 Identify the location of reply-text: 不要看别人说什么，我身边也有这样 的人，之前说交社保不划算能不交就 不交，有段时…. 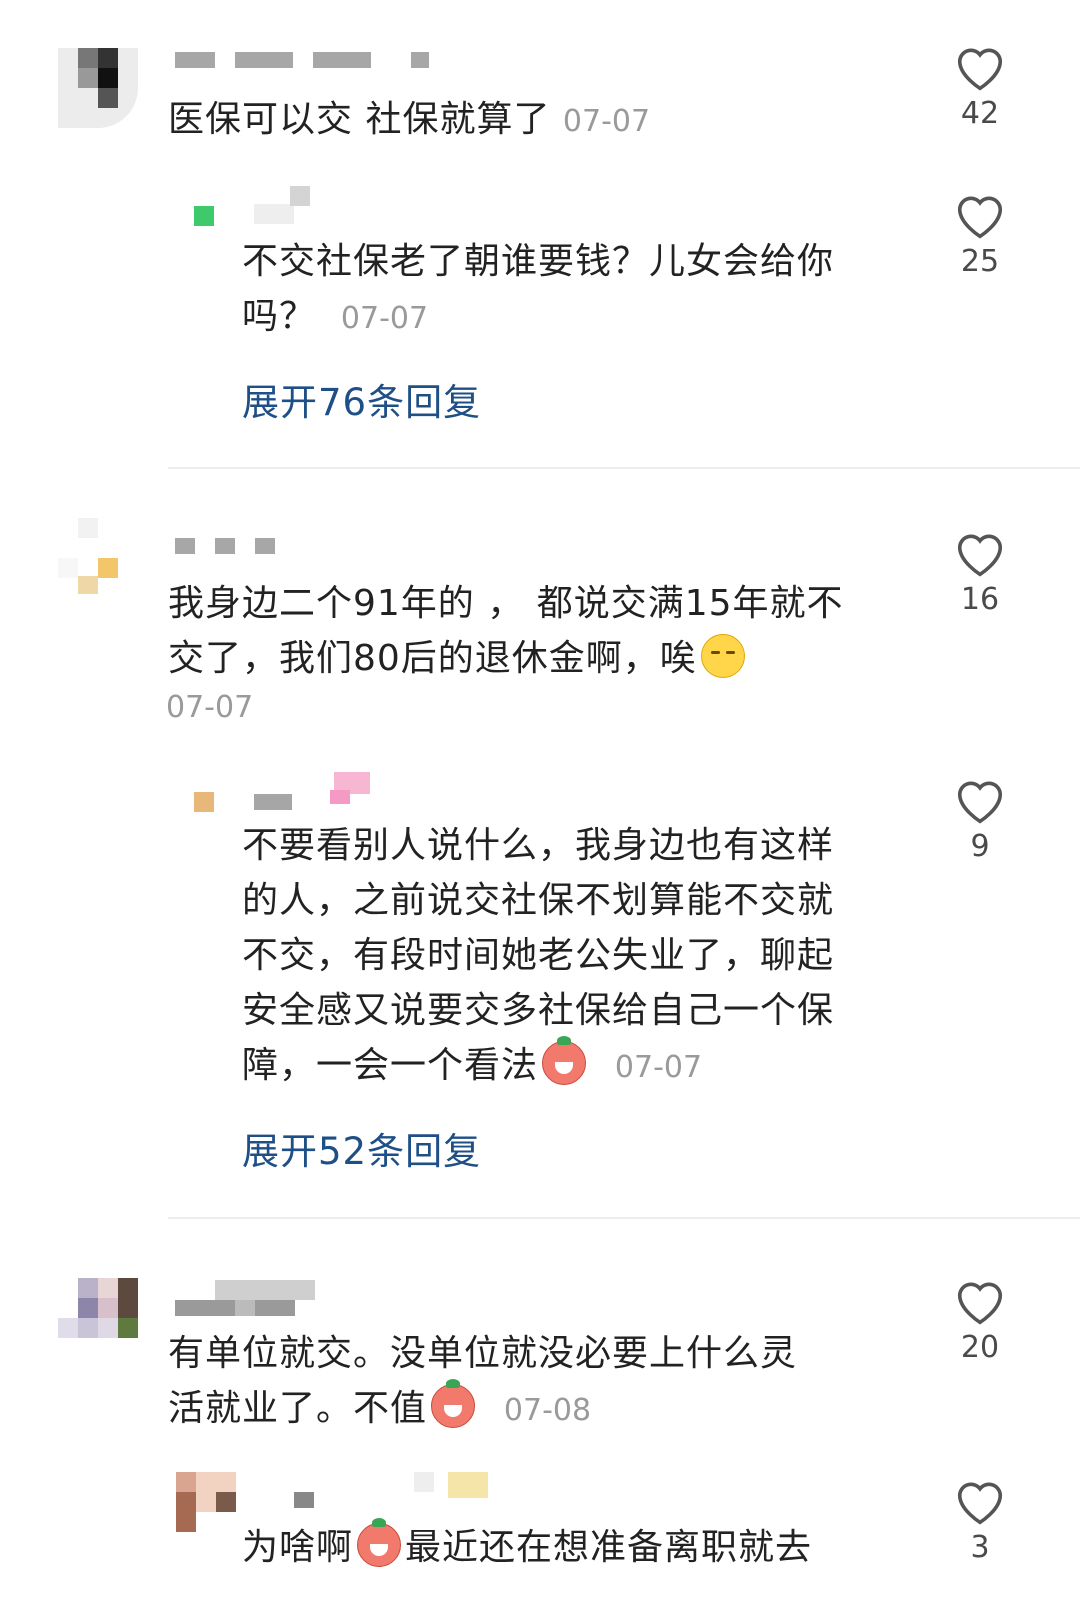
(538, 955).